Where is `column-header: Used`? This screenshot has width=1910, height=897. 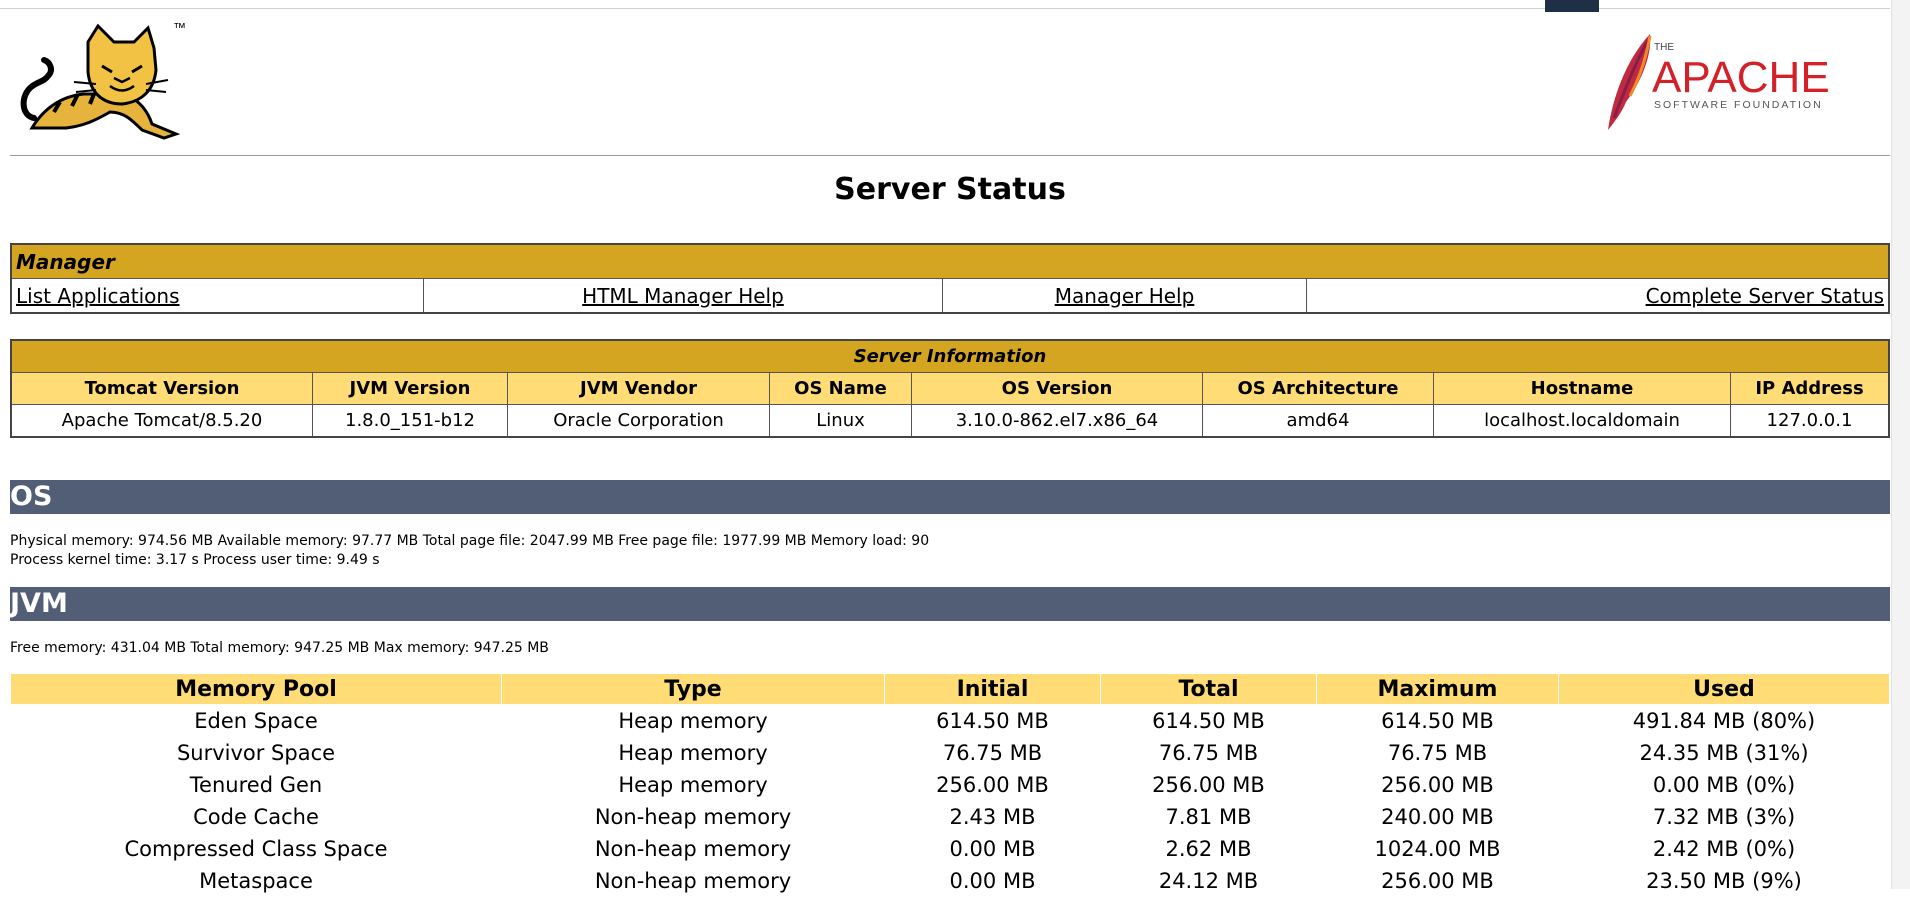 column-header: Used is located at coordinates (1724, 689).